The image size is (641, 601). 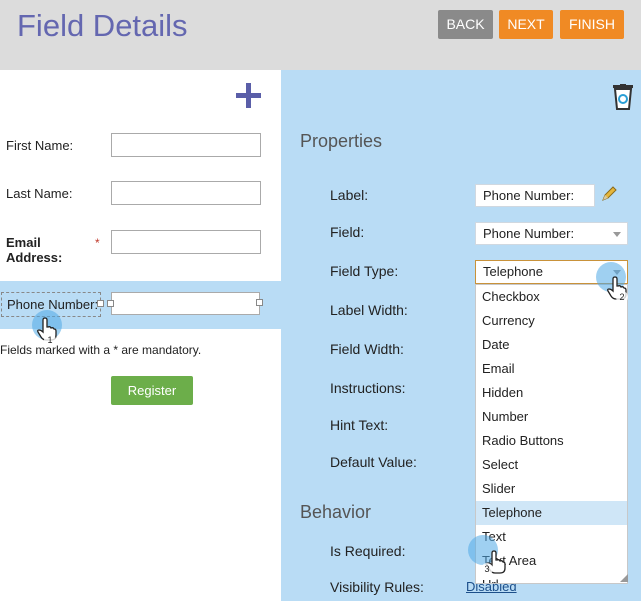 What do you see at coordinates (186, 145) in the screenshot?
I see `first-name-input` at bounding box center [186, 145].